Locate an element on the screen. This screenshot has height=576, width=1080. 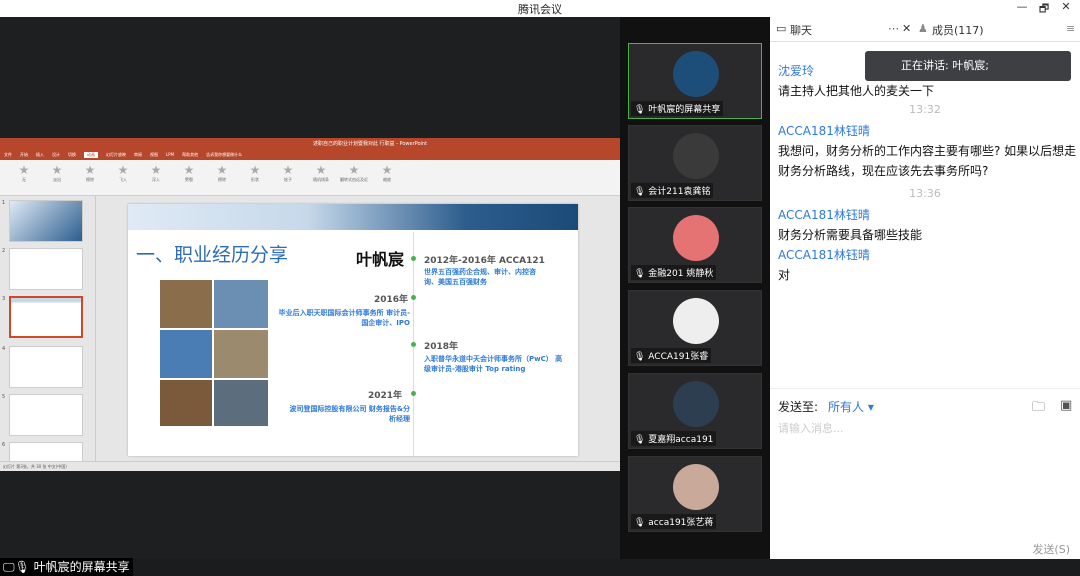
participant-name-text: ACCA191张睿 is located at coordinates (678, 357).